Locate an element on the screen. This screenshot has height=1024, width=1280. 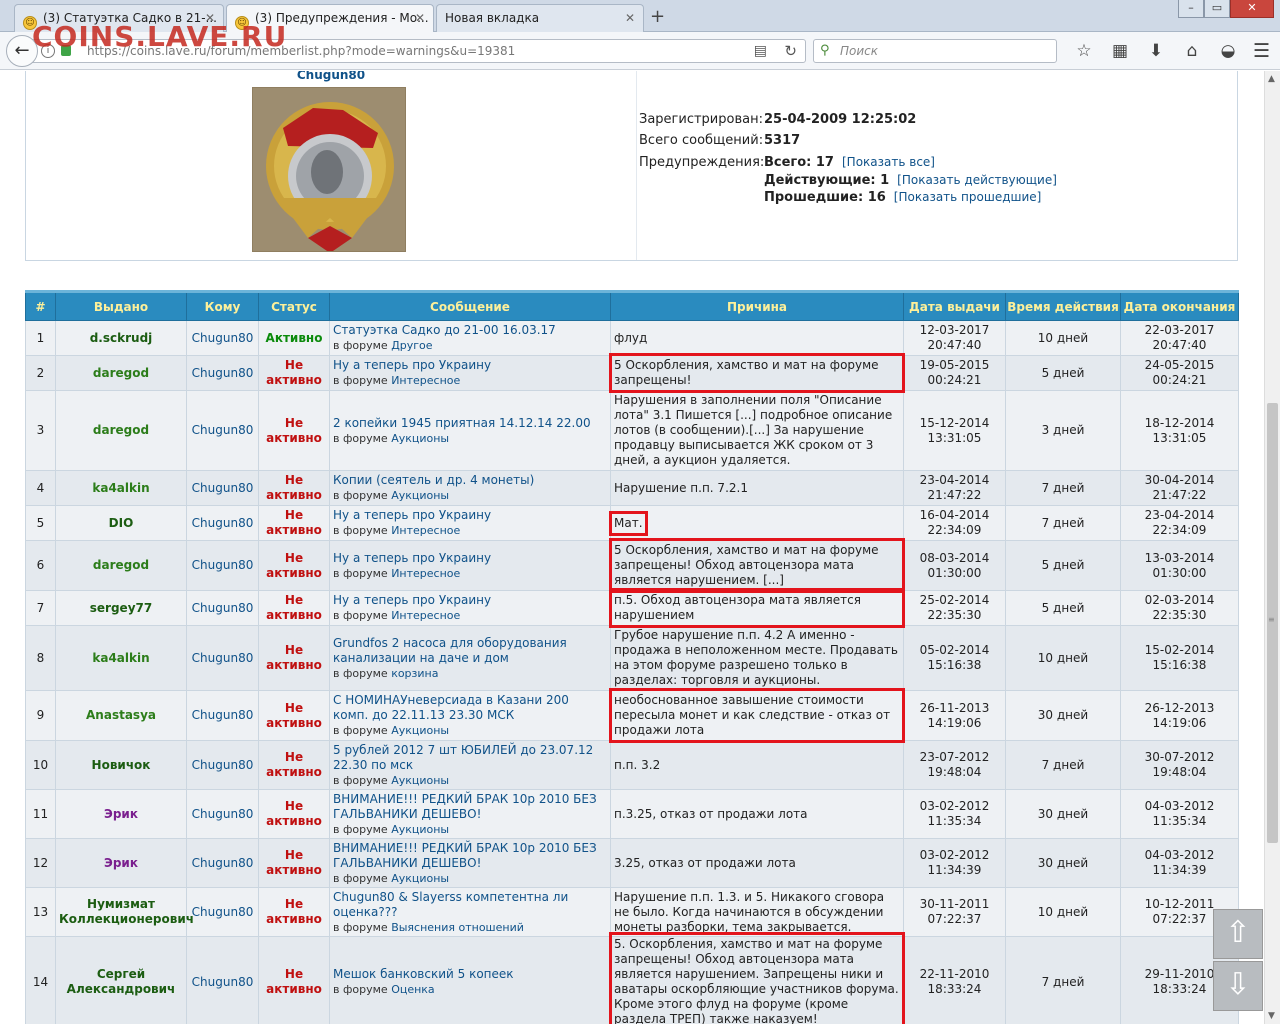
post-link: Мешок банковский 5 копеек is located at coordinates (470, 974).